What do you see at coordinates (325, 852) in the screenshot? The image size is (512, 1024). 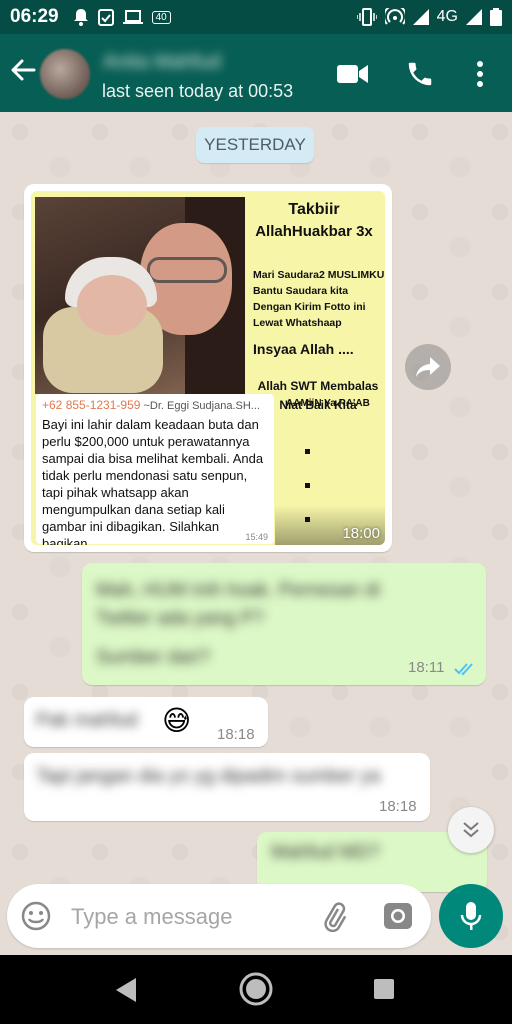 I see `message-text: Mahfud MD?` at bounding box center [325, 852].